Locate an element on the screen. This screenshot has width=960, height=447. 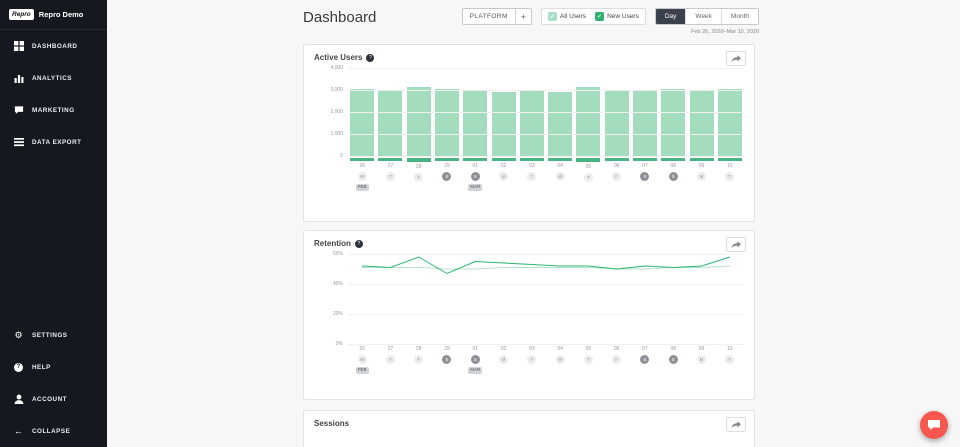
sidebar-footer: ⚙ SETTINGS ? HELP ACCOUNT ← COLLAPSE is located at coordinates (53, 383).